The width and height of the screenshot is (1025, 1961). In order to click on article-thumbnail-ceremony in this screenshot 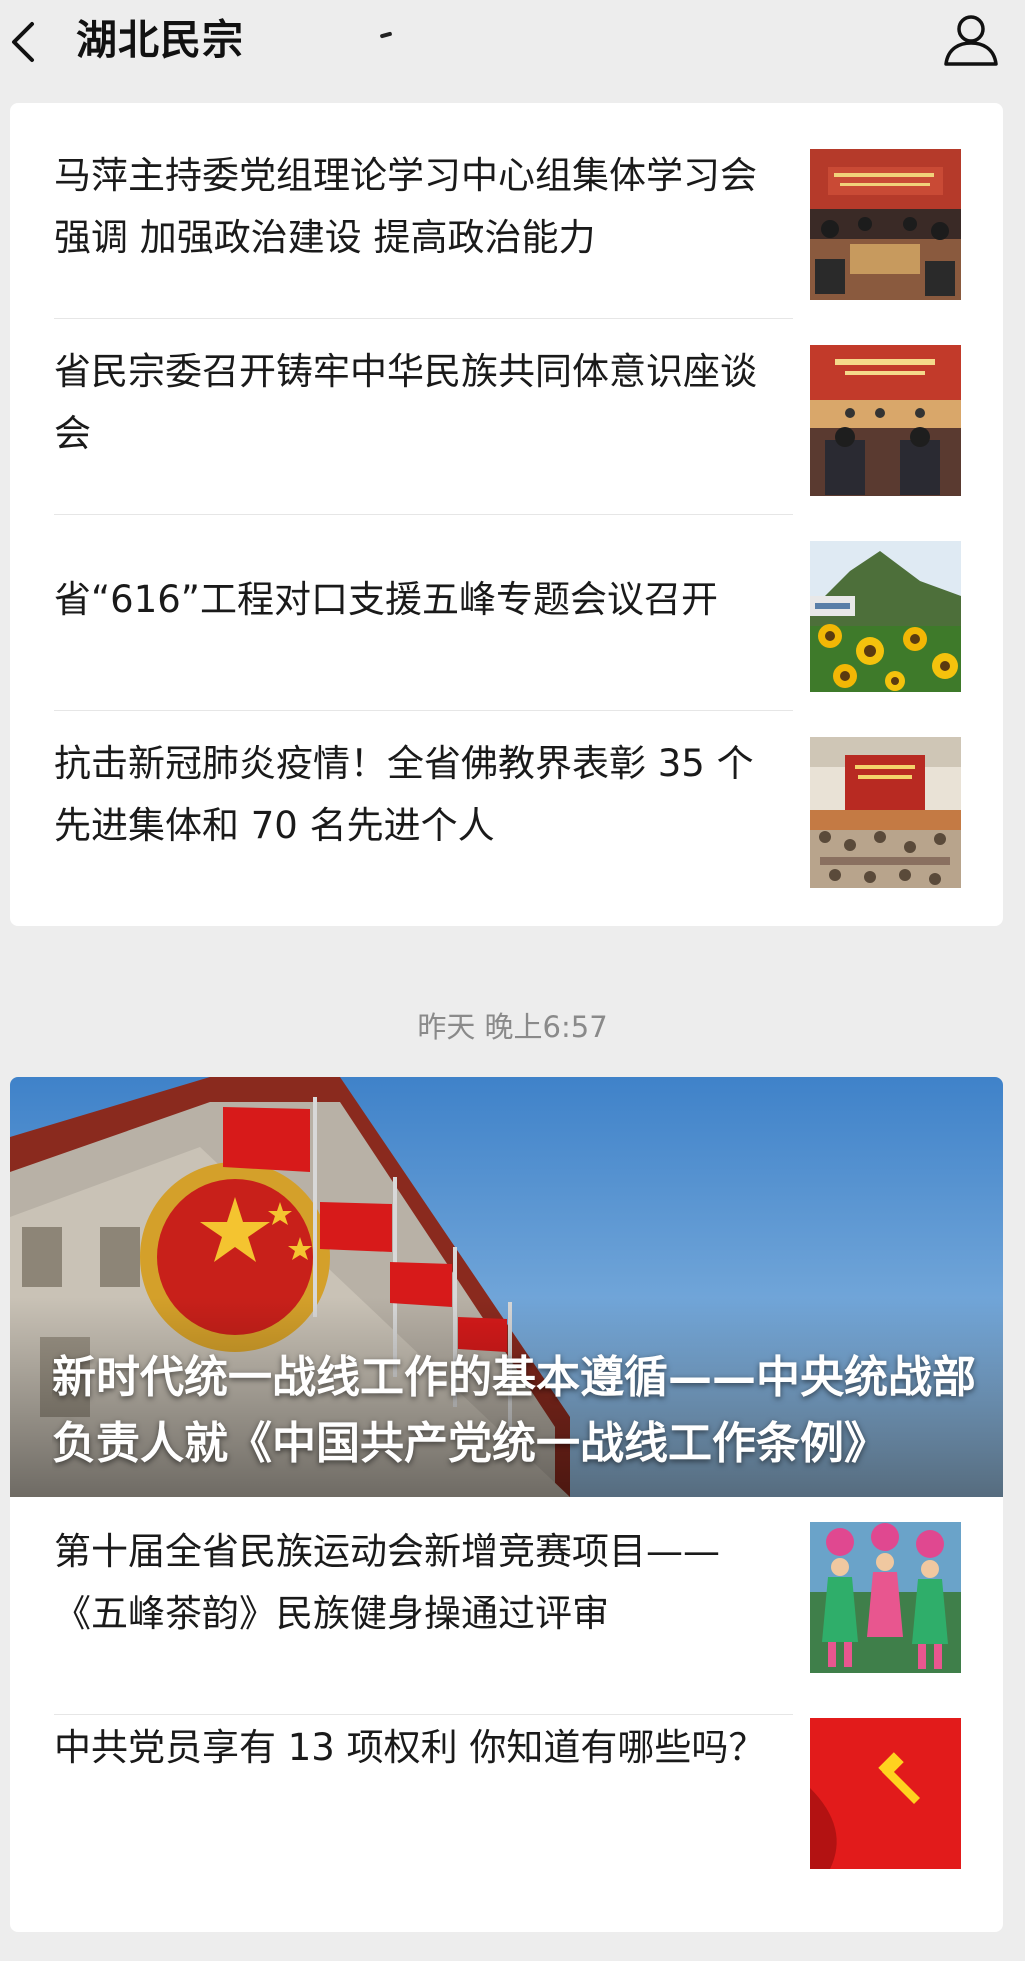, I will do `click(885, 812)`.